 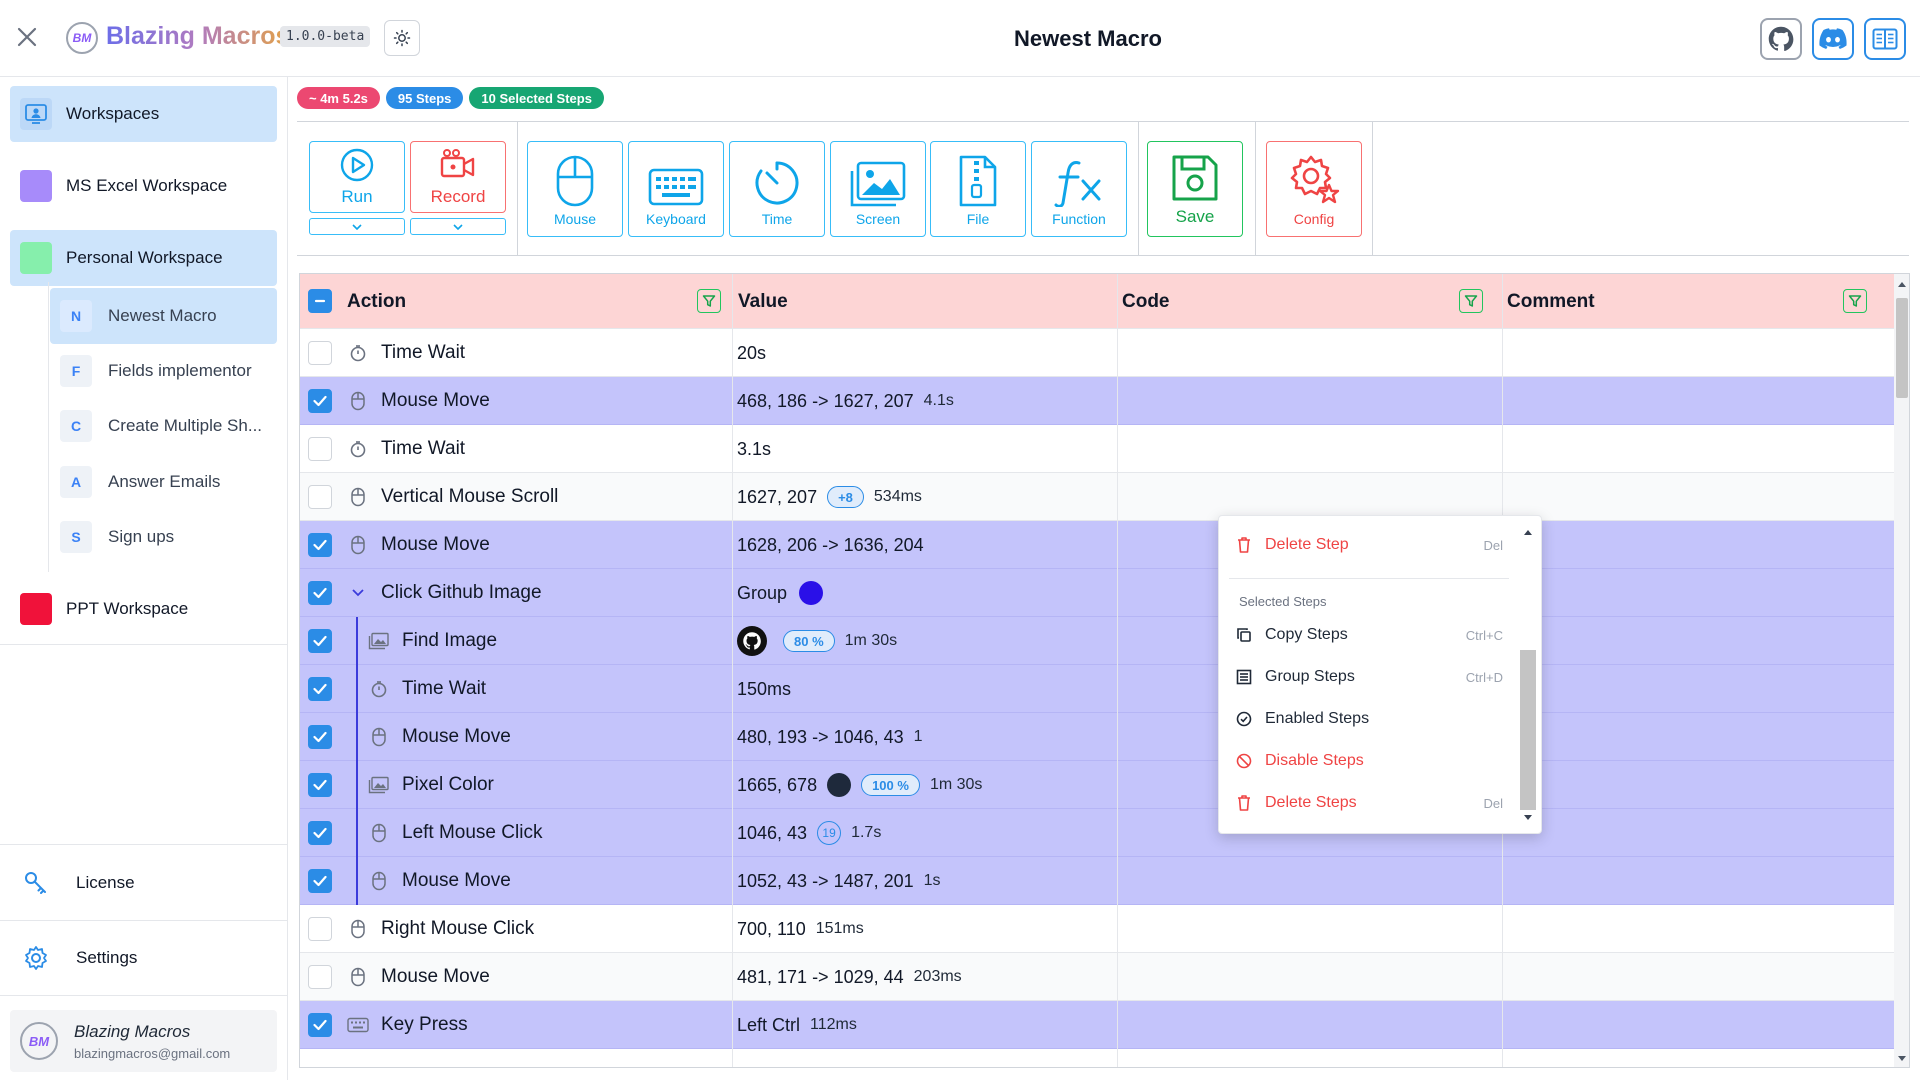 I want to click on row-value: 80 % 1m 30s, so click(x=817, y=641).